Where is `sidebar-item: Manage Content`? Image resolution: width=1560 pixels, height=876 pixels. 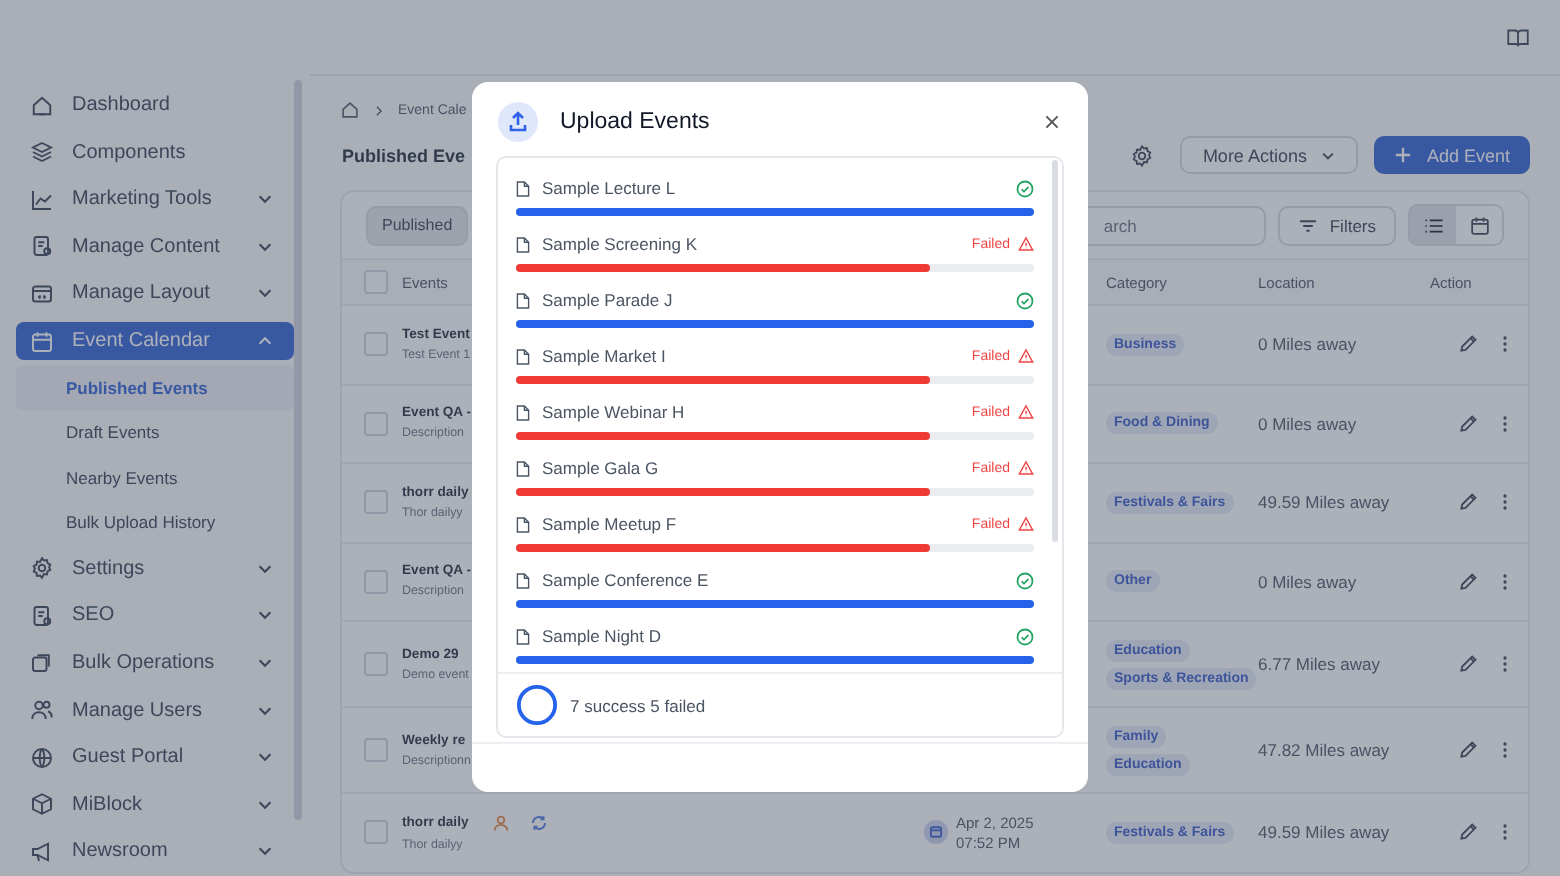
sidebar-item: Manage Content is located at coordinates (155, 246).